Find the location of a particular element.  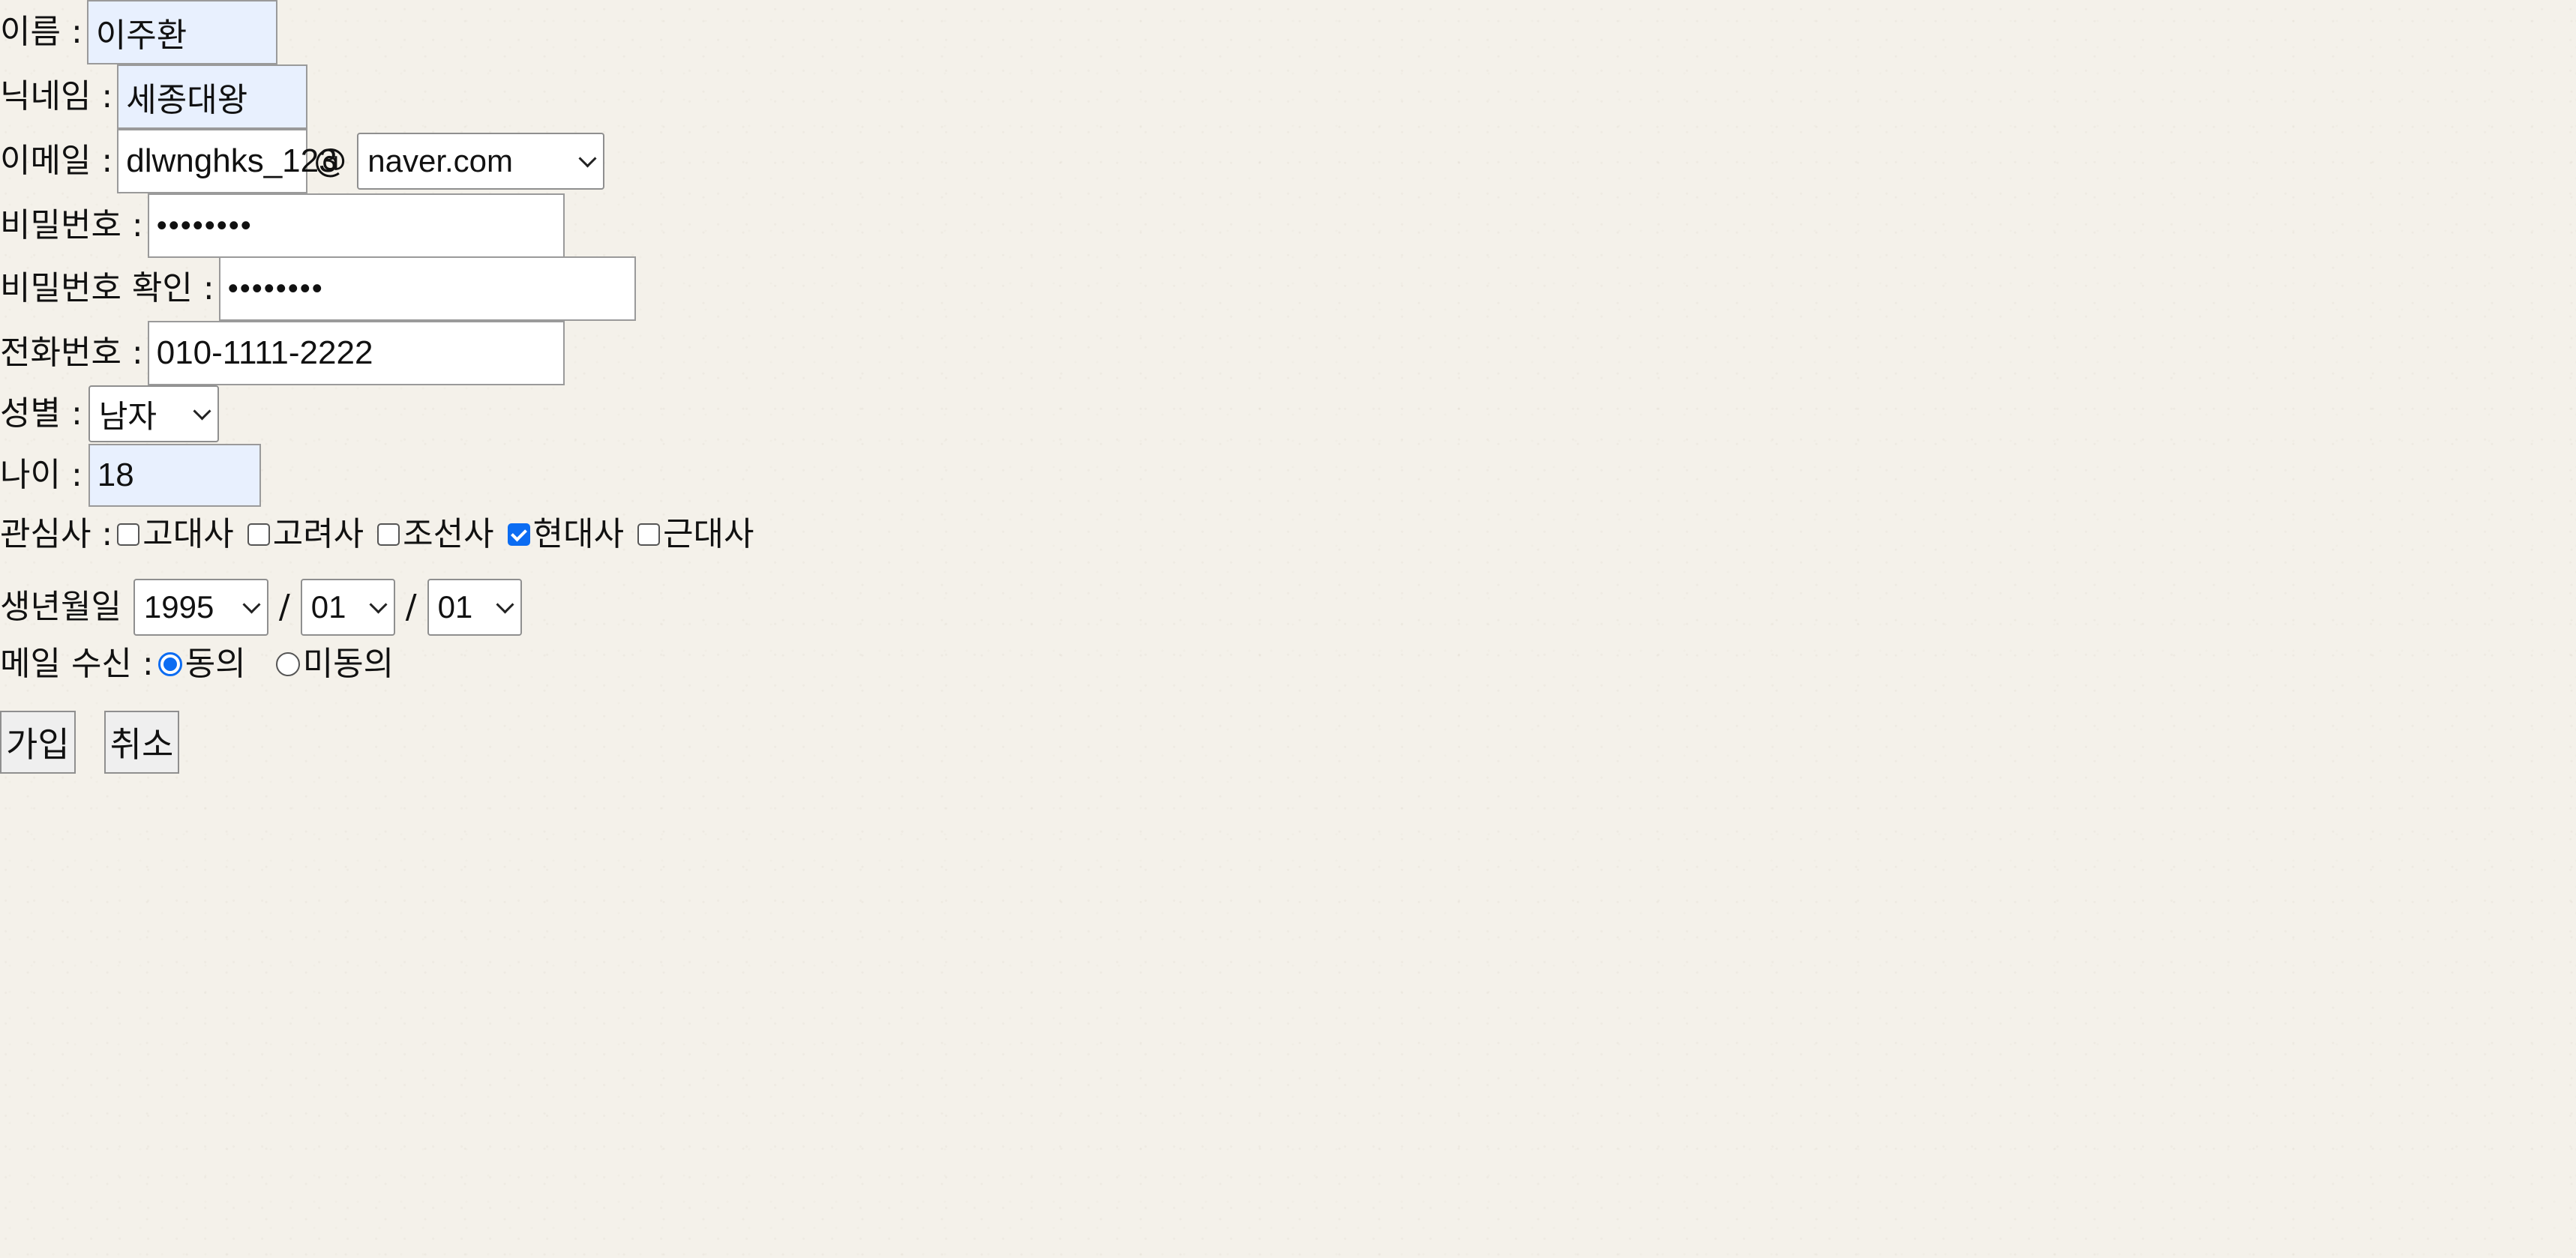

birth-day-value: 01 is located at coordinates (455, 607).